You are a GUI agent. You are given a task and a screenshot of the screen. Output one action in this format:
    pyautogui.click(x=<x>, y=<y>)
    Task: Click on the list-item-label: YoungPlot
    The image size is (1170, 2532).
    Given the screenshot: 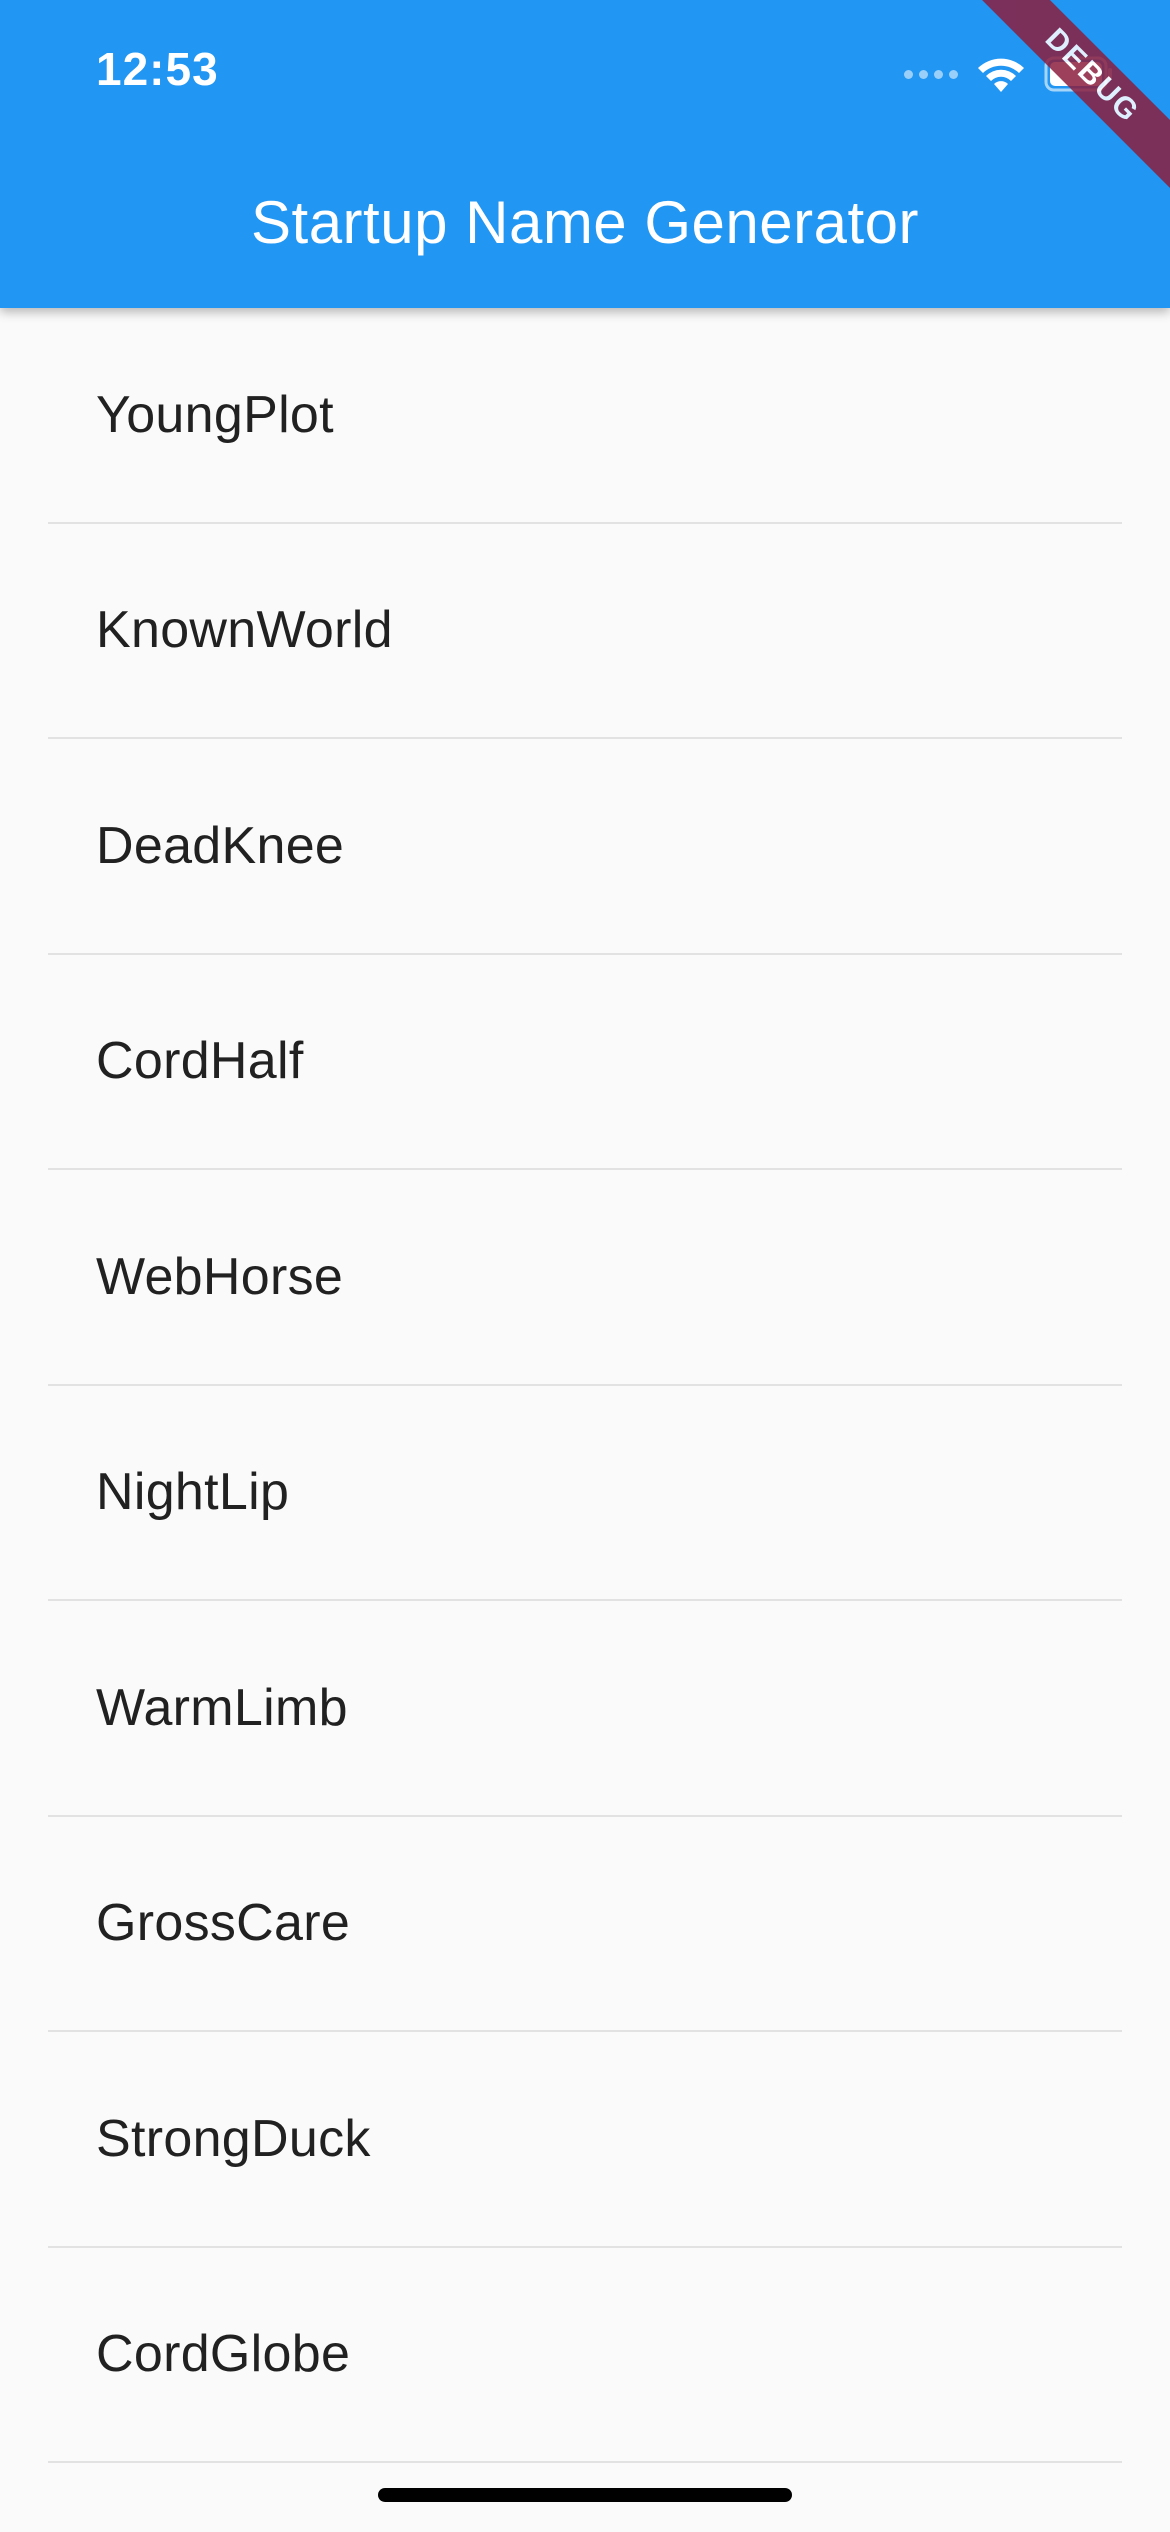 What is the action you would take?
    pyautogui.click(x=215, y=414)
    